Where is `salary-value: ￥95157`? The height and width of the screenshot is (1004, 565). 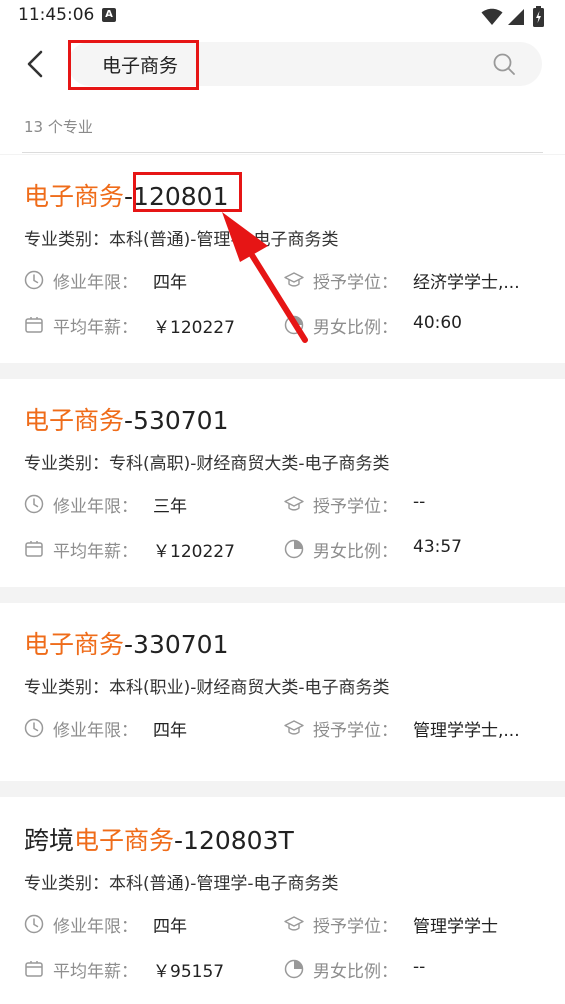 salary-value: ￥95157 is located at coordinates (189, 972).